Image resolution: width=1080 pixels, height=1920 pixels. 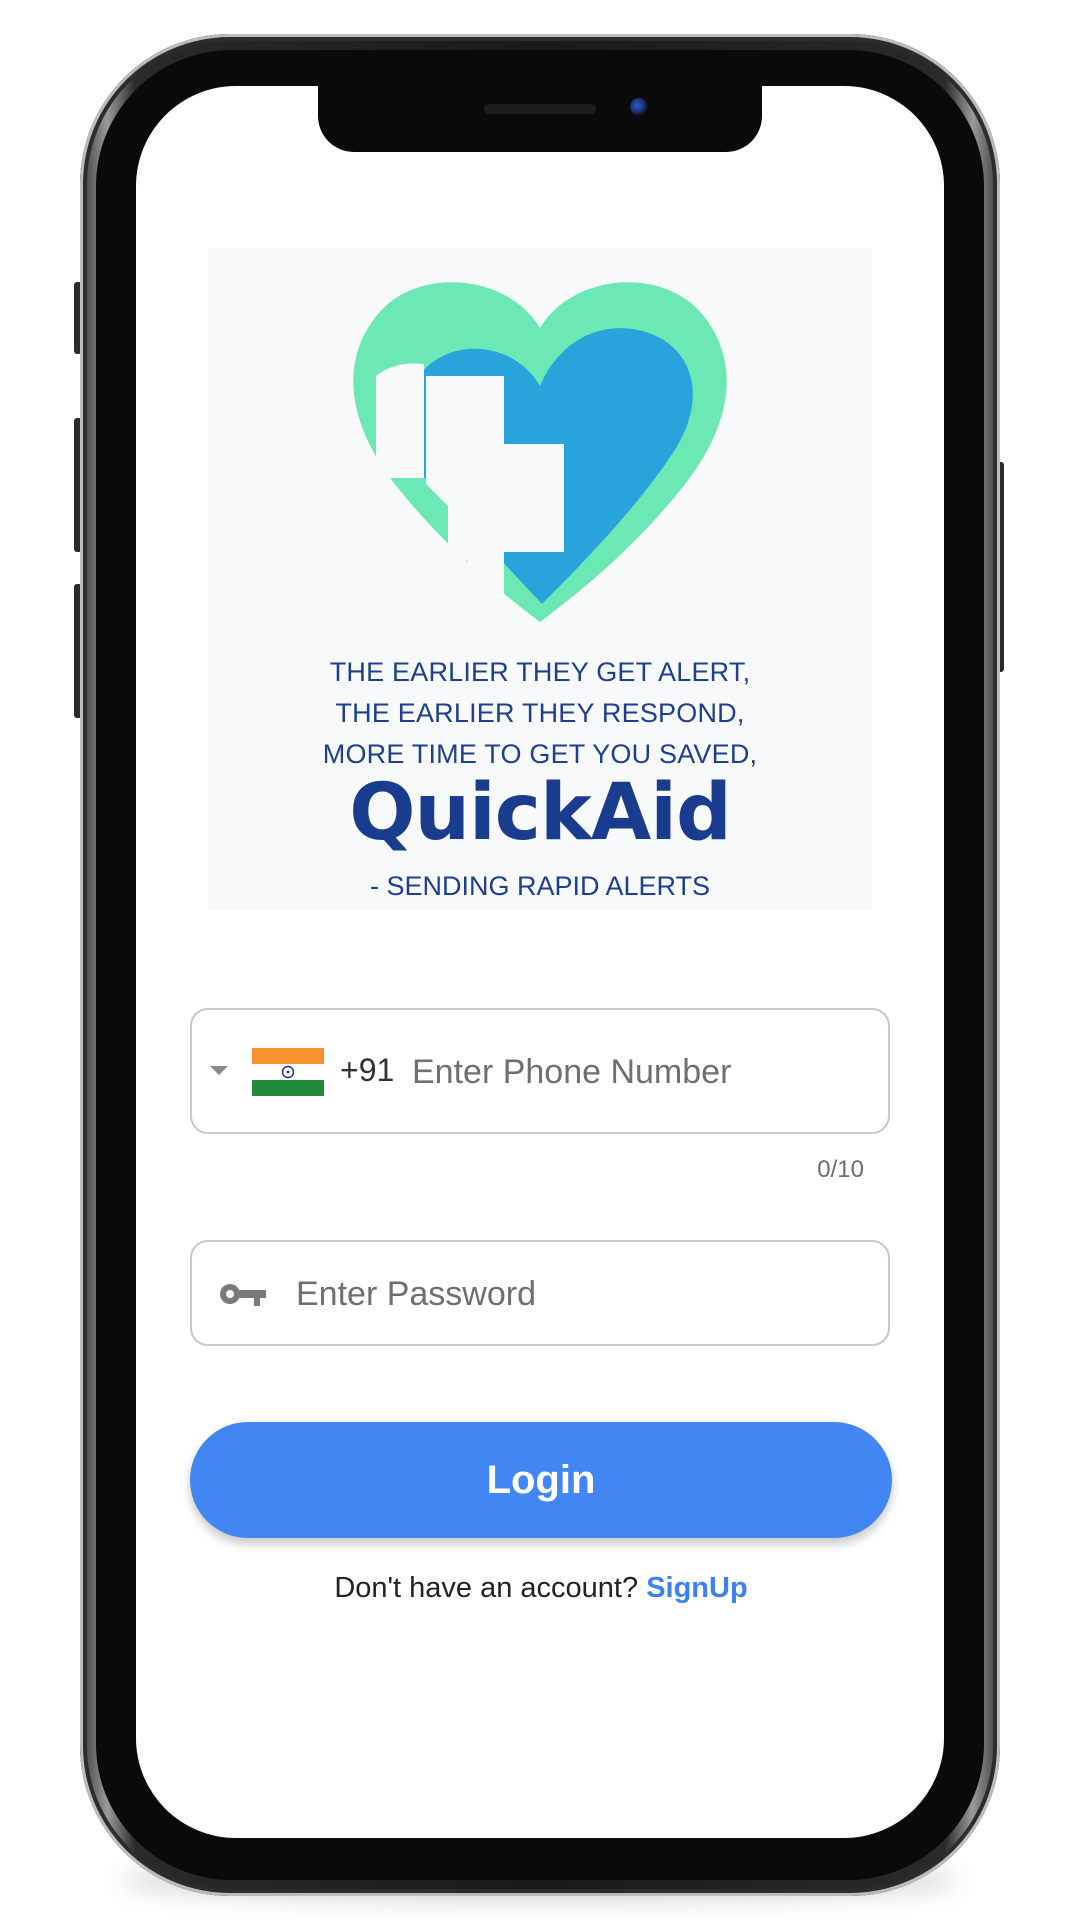 I want to click on phone-number-field: +91, so click(x=540, y=1071).